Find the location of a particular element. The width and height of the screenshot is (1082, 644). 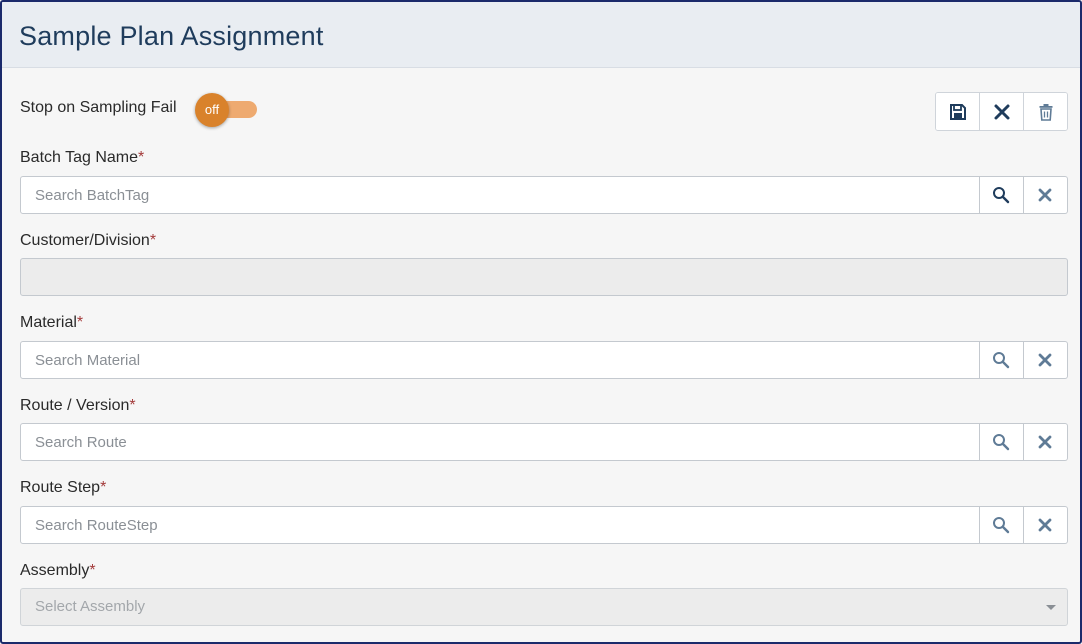

batch-tag-input is located at coordinates (500, 195).